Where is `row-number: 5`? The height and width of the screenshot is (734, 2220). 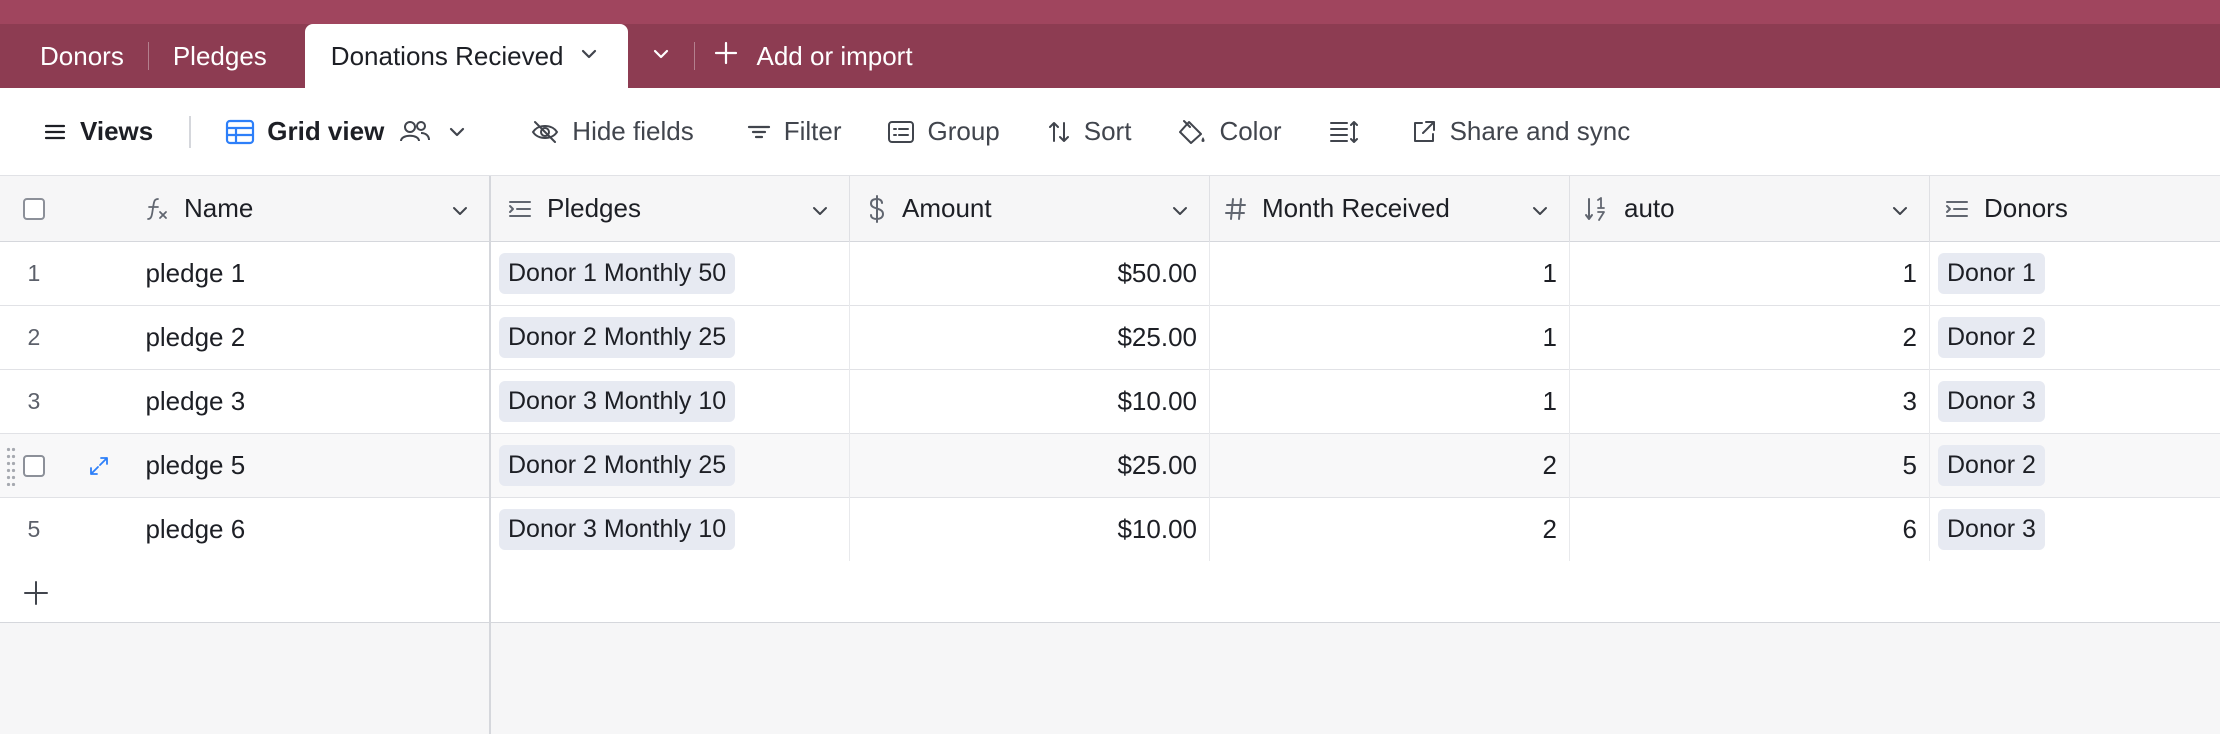
row-number: 5 is located at coordinates (34, 529).